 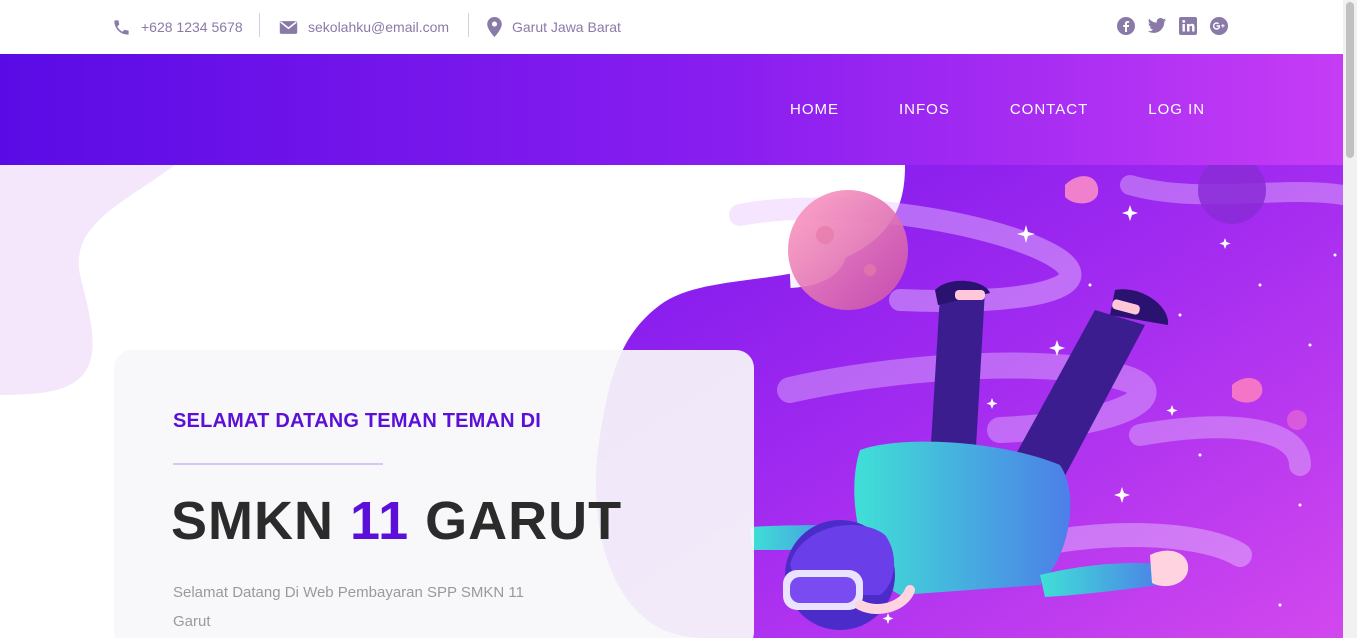 What do you see at coordinates (1049, 109) in the screenshot?
I see `nav-contact: CONTACT` at bounding box center [1049, 109].